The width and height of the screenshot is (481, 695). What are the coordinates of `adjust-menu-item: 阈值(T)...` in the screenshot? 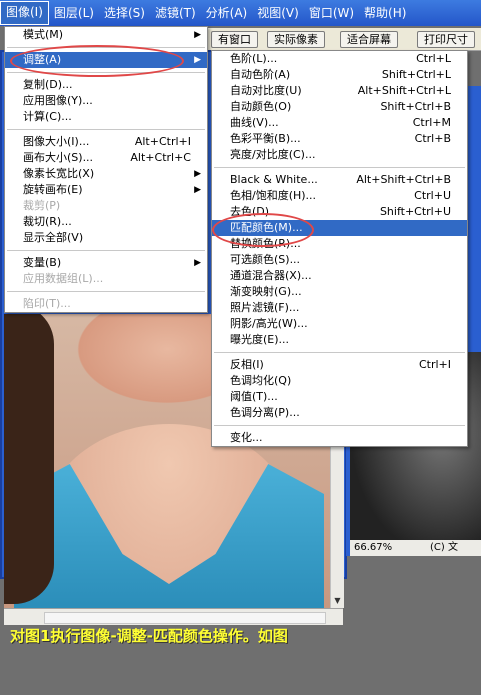 It's located at (339, 397).